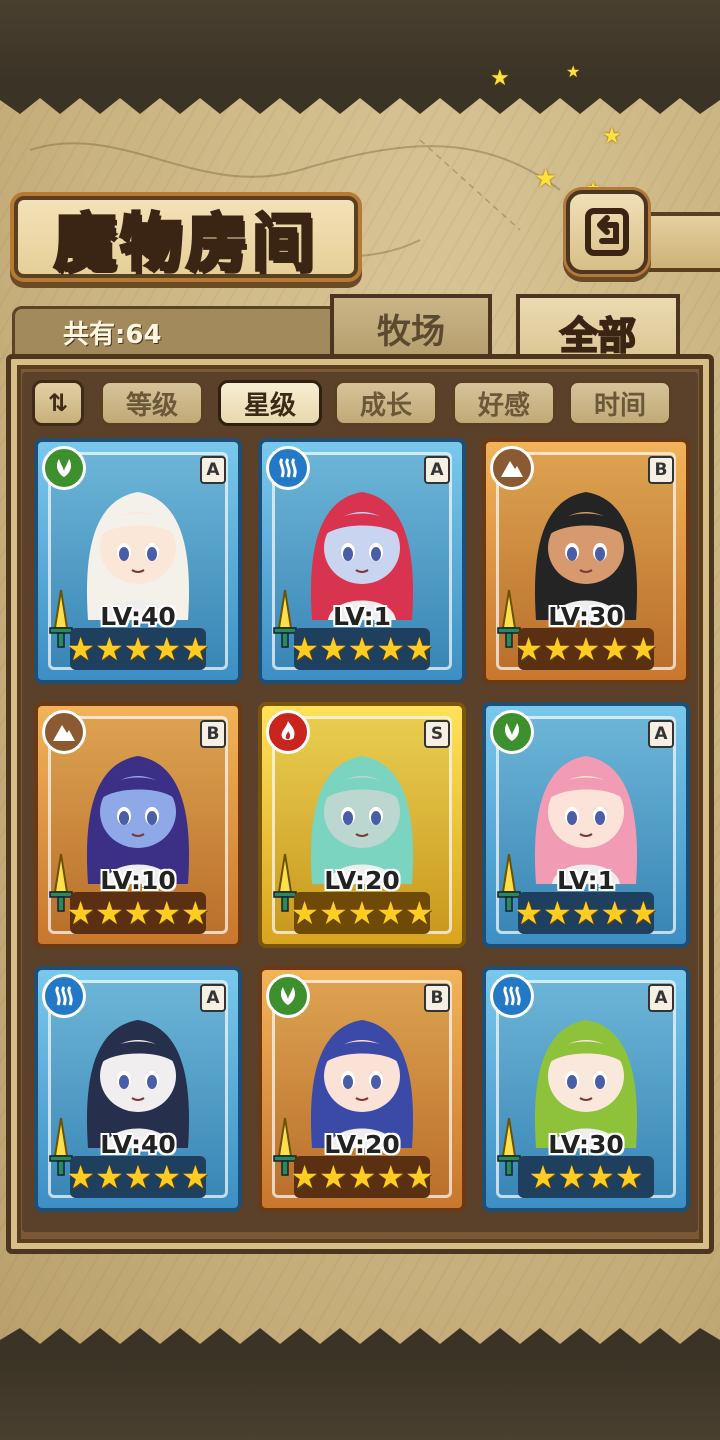 Image resolution: width=720 pixels, height=1440 pixels. I want to click on sort-by-time-button: 时间, so click(620, 403).